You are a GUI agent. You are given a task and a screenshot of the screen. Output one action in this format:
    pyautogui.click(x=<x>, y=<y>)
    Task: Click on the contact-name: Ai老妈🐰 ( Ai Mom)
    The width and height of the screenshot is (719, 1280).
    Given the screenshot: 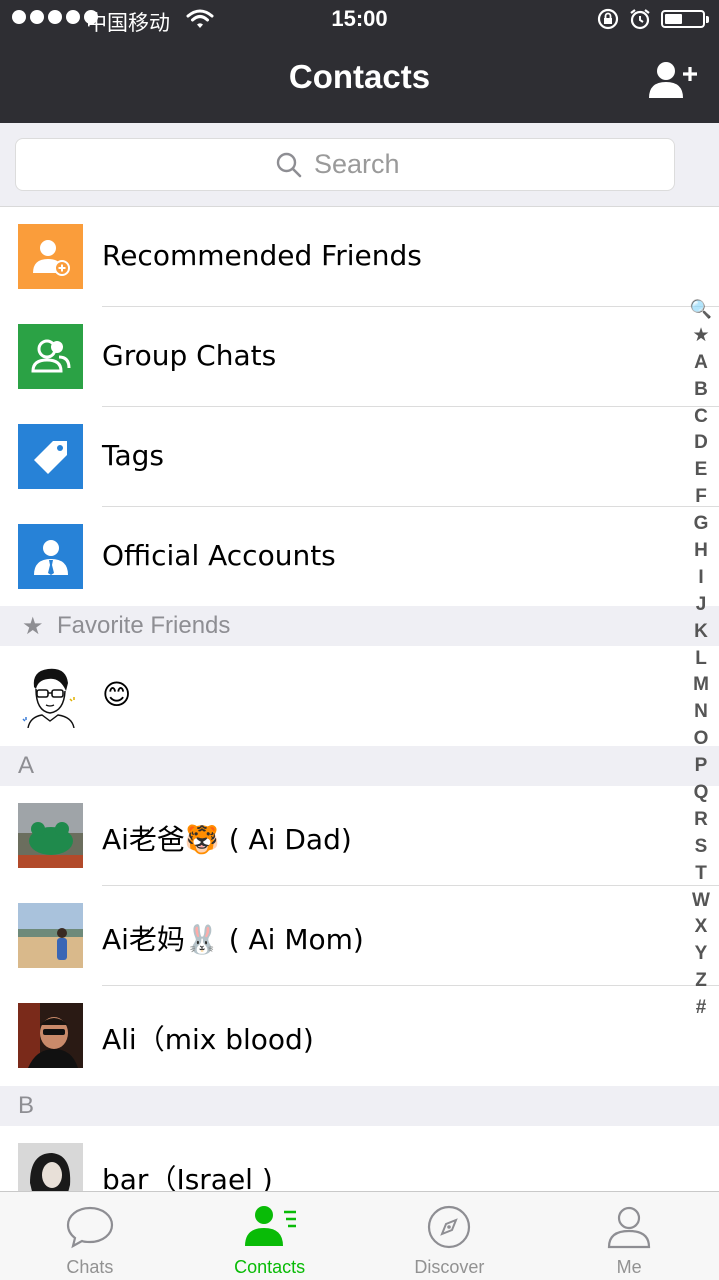 What is the action you would take?
    pyautogui.click(x=233, y=939)
    